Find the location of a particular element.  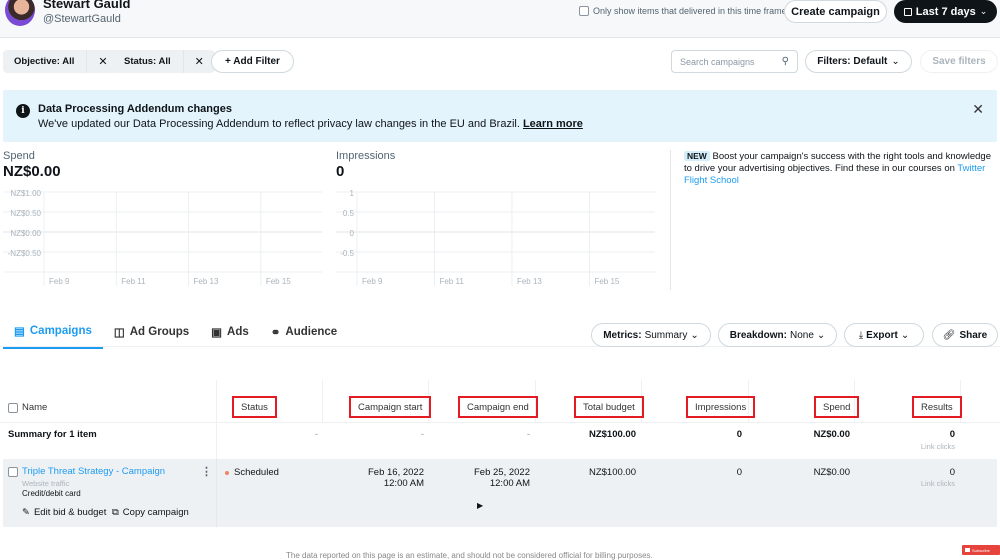

column-header-campaign-end: Campaign end is located at coordinates (498, 407).